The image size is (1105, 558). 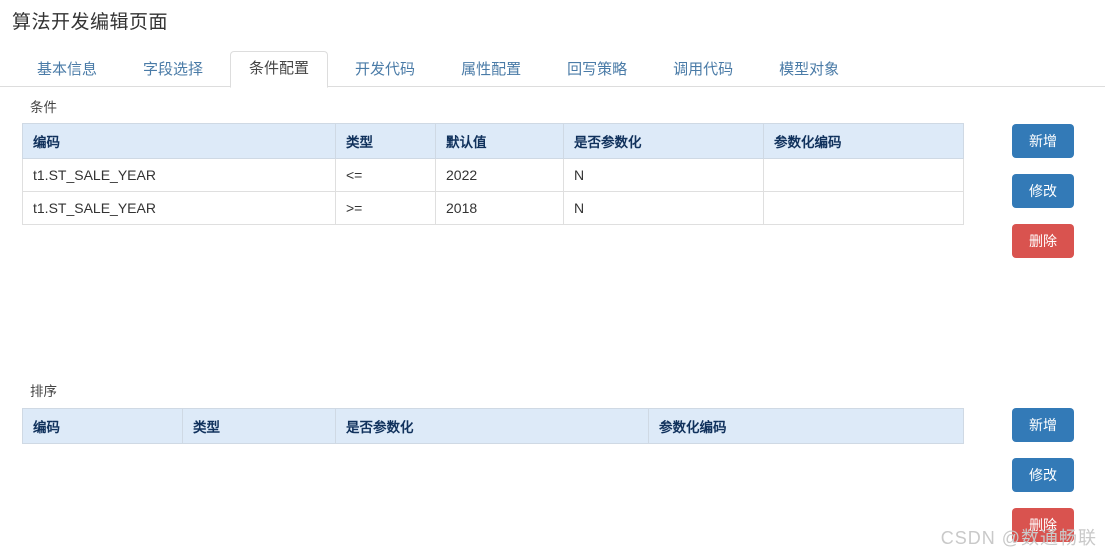 What do you see at coordinates (259, 426) in the screenshot?
I see `order-col-type: 类型` at bounding box center [259, 426].